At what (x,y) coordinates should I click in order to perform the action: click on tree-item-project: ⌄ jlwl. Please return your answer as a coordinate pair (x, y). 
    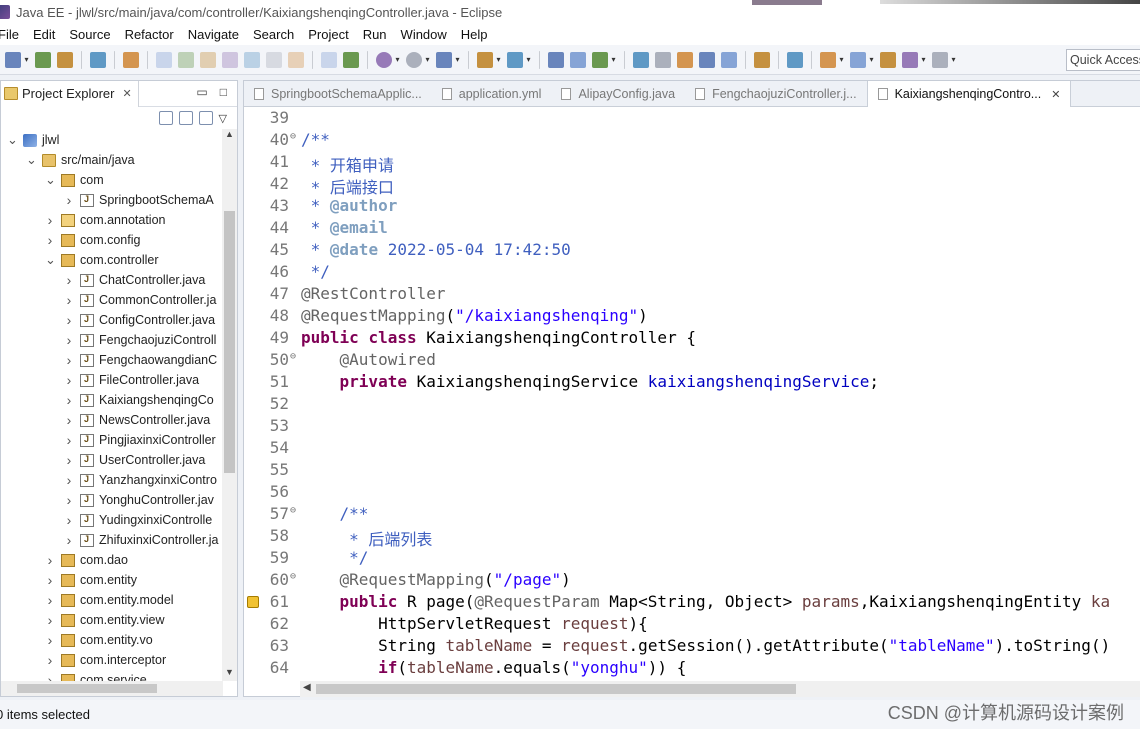
    Looking at the image, I should click on (33, 140).